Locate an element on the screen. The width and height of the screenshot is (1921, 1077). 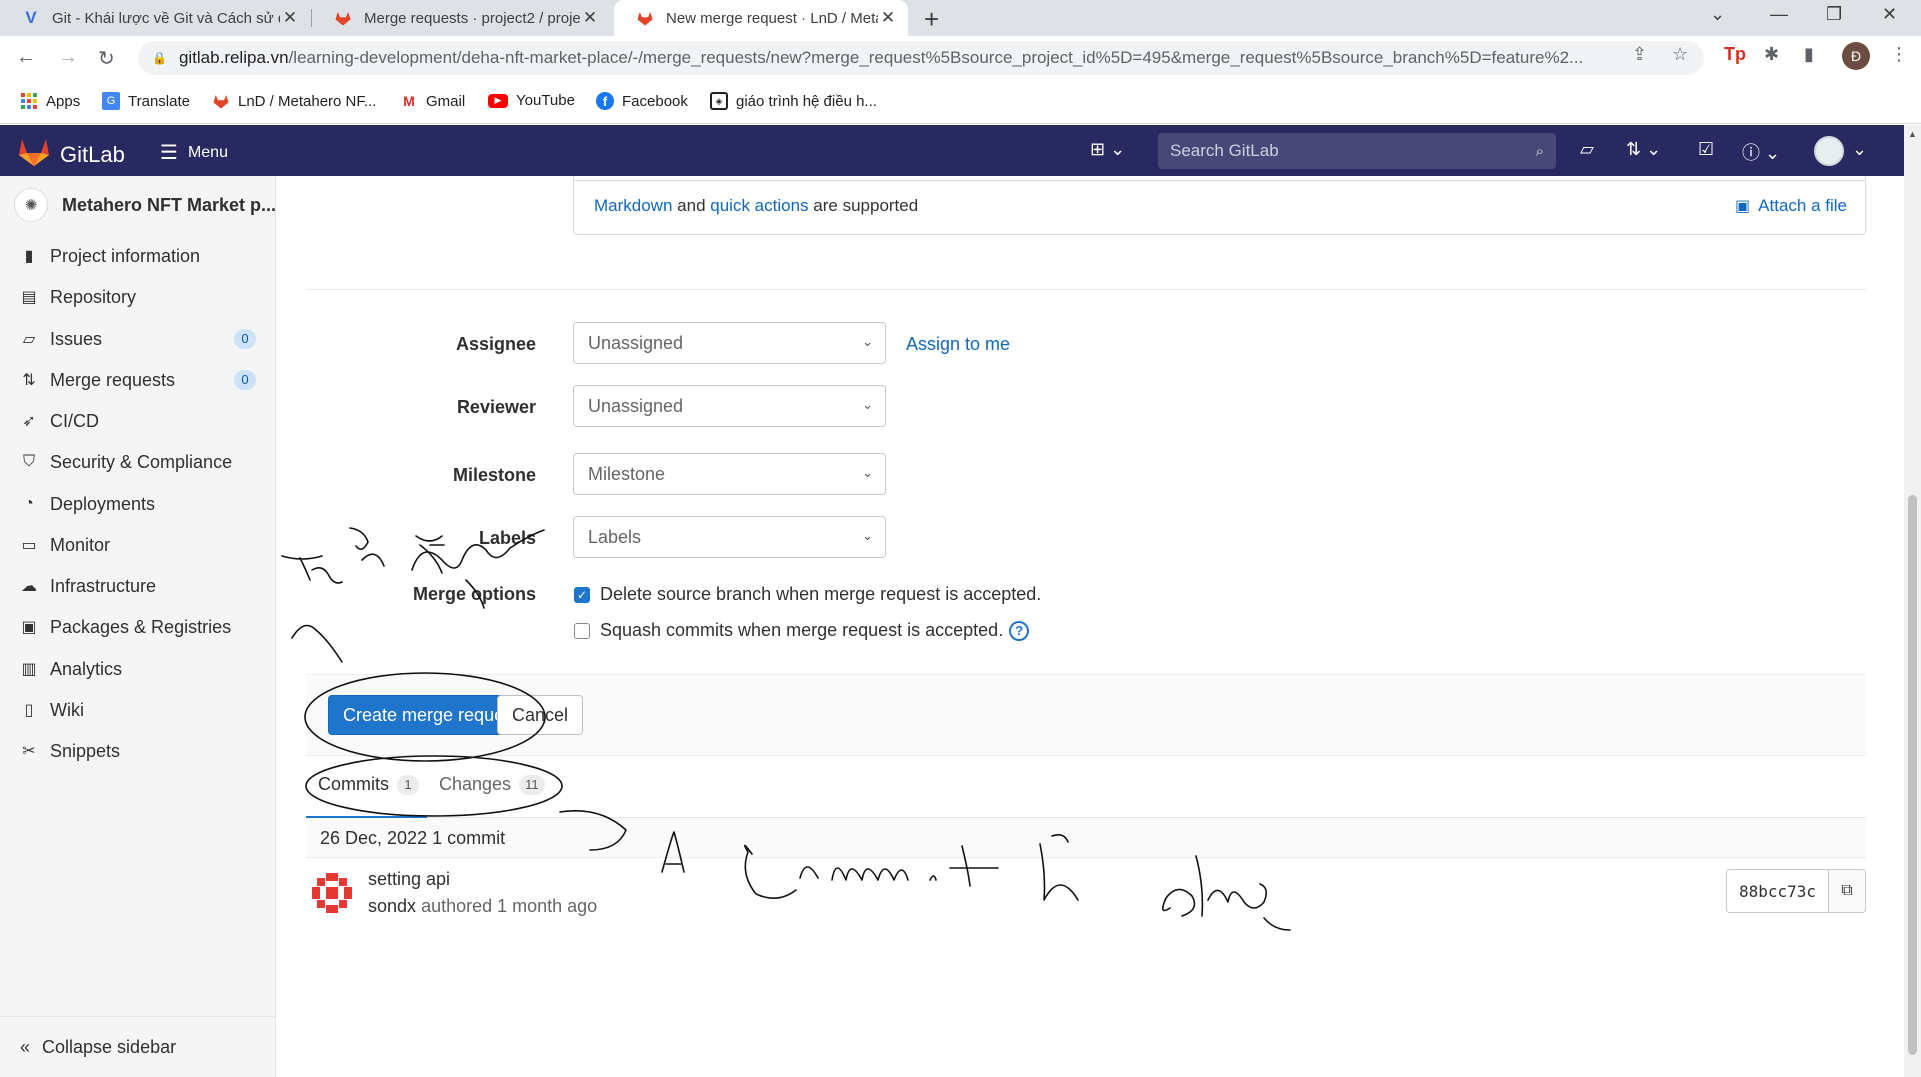
commit-sha-group: 88bcc73c ⧉ is located at coordinates (1795, 891).